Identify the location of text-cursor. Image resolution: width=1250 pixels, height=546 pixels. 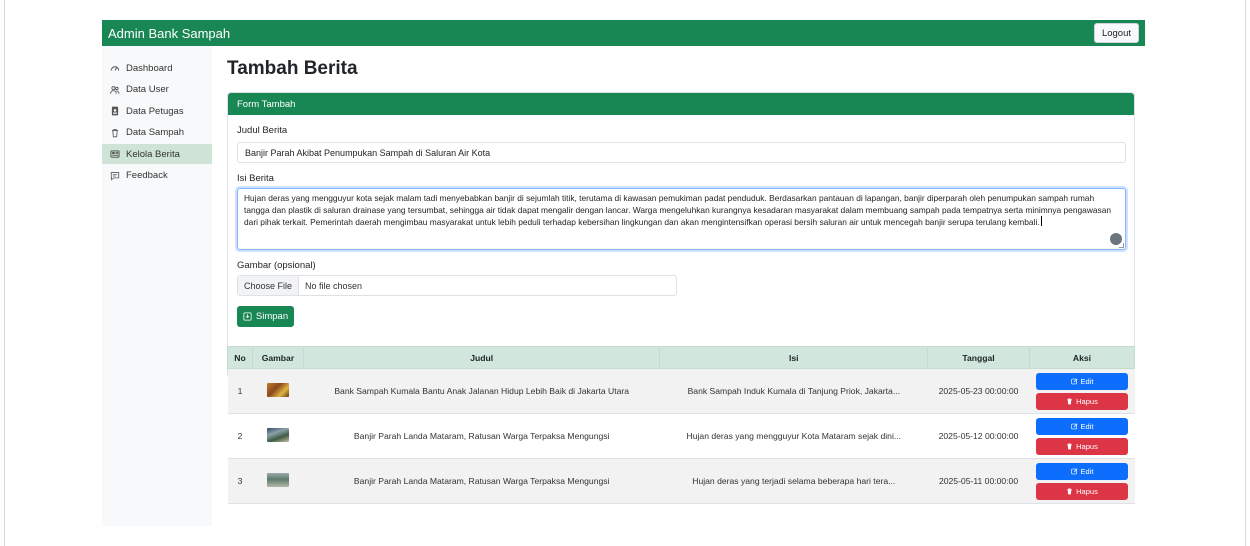
(1041, 221).